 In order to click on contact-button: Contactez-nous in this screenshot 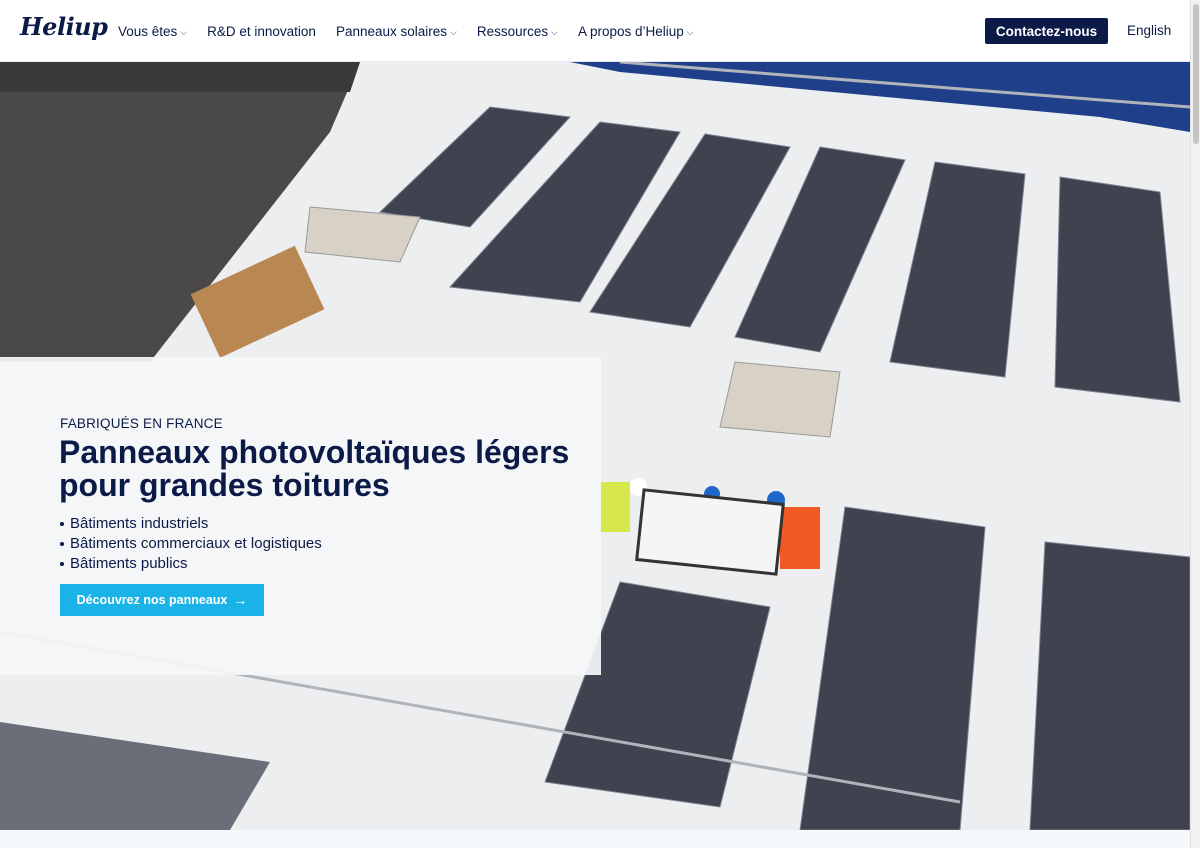, I will do `click(1046, 31)`.